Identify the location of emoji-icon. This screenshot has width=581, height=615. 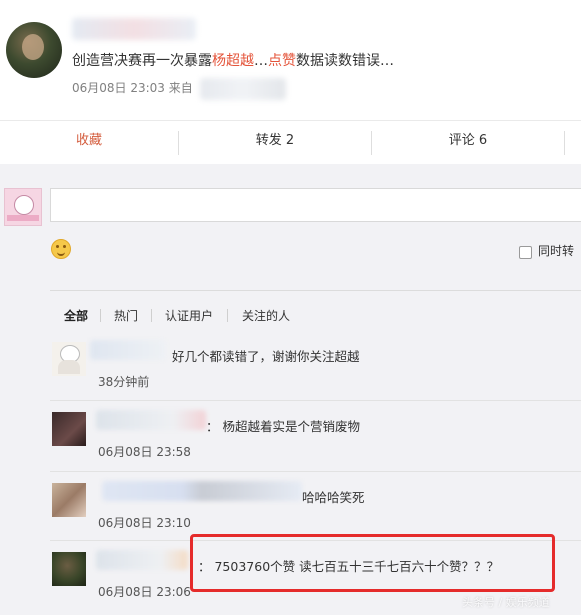
(61, 249).